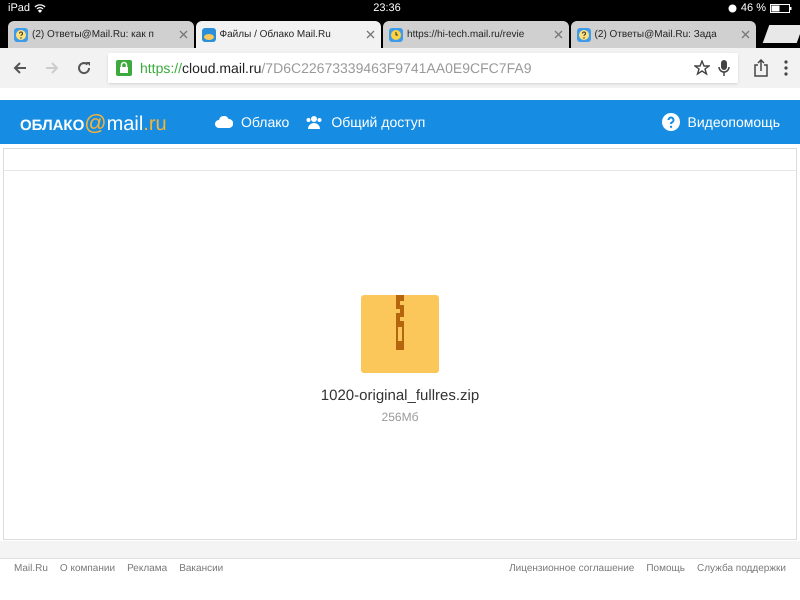  Describe the element at coordinates (31, 568) in the screenshot. I see `footer-link: Mail.Ru` at that location.